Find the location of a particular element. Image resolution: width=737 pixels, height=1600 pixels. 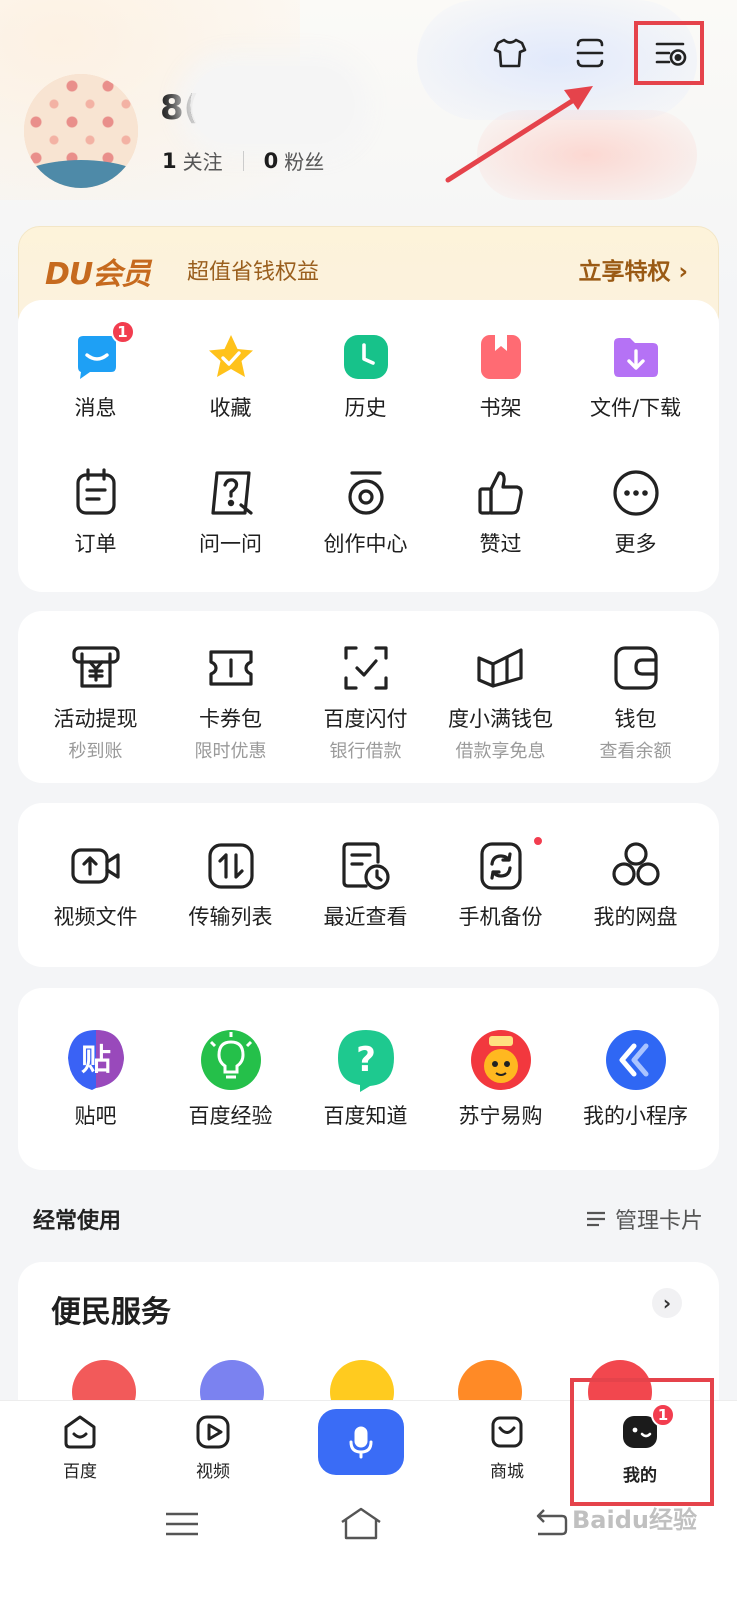

tool-label: 收藏 is located at coordinates (230, 408).